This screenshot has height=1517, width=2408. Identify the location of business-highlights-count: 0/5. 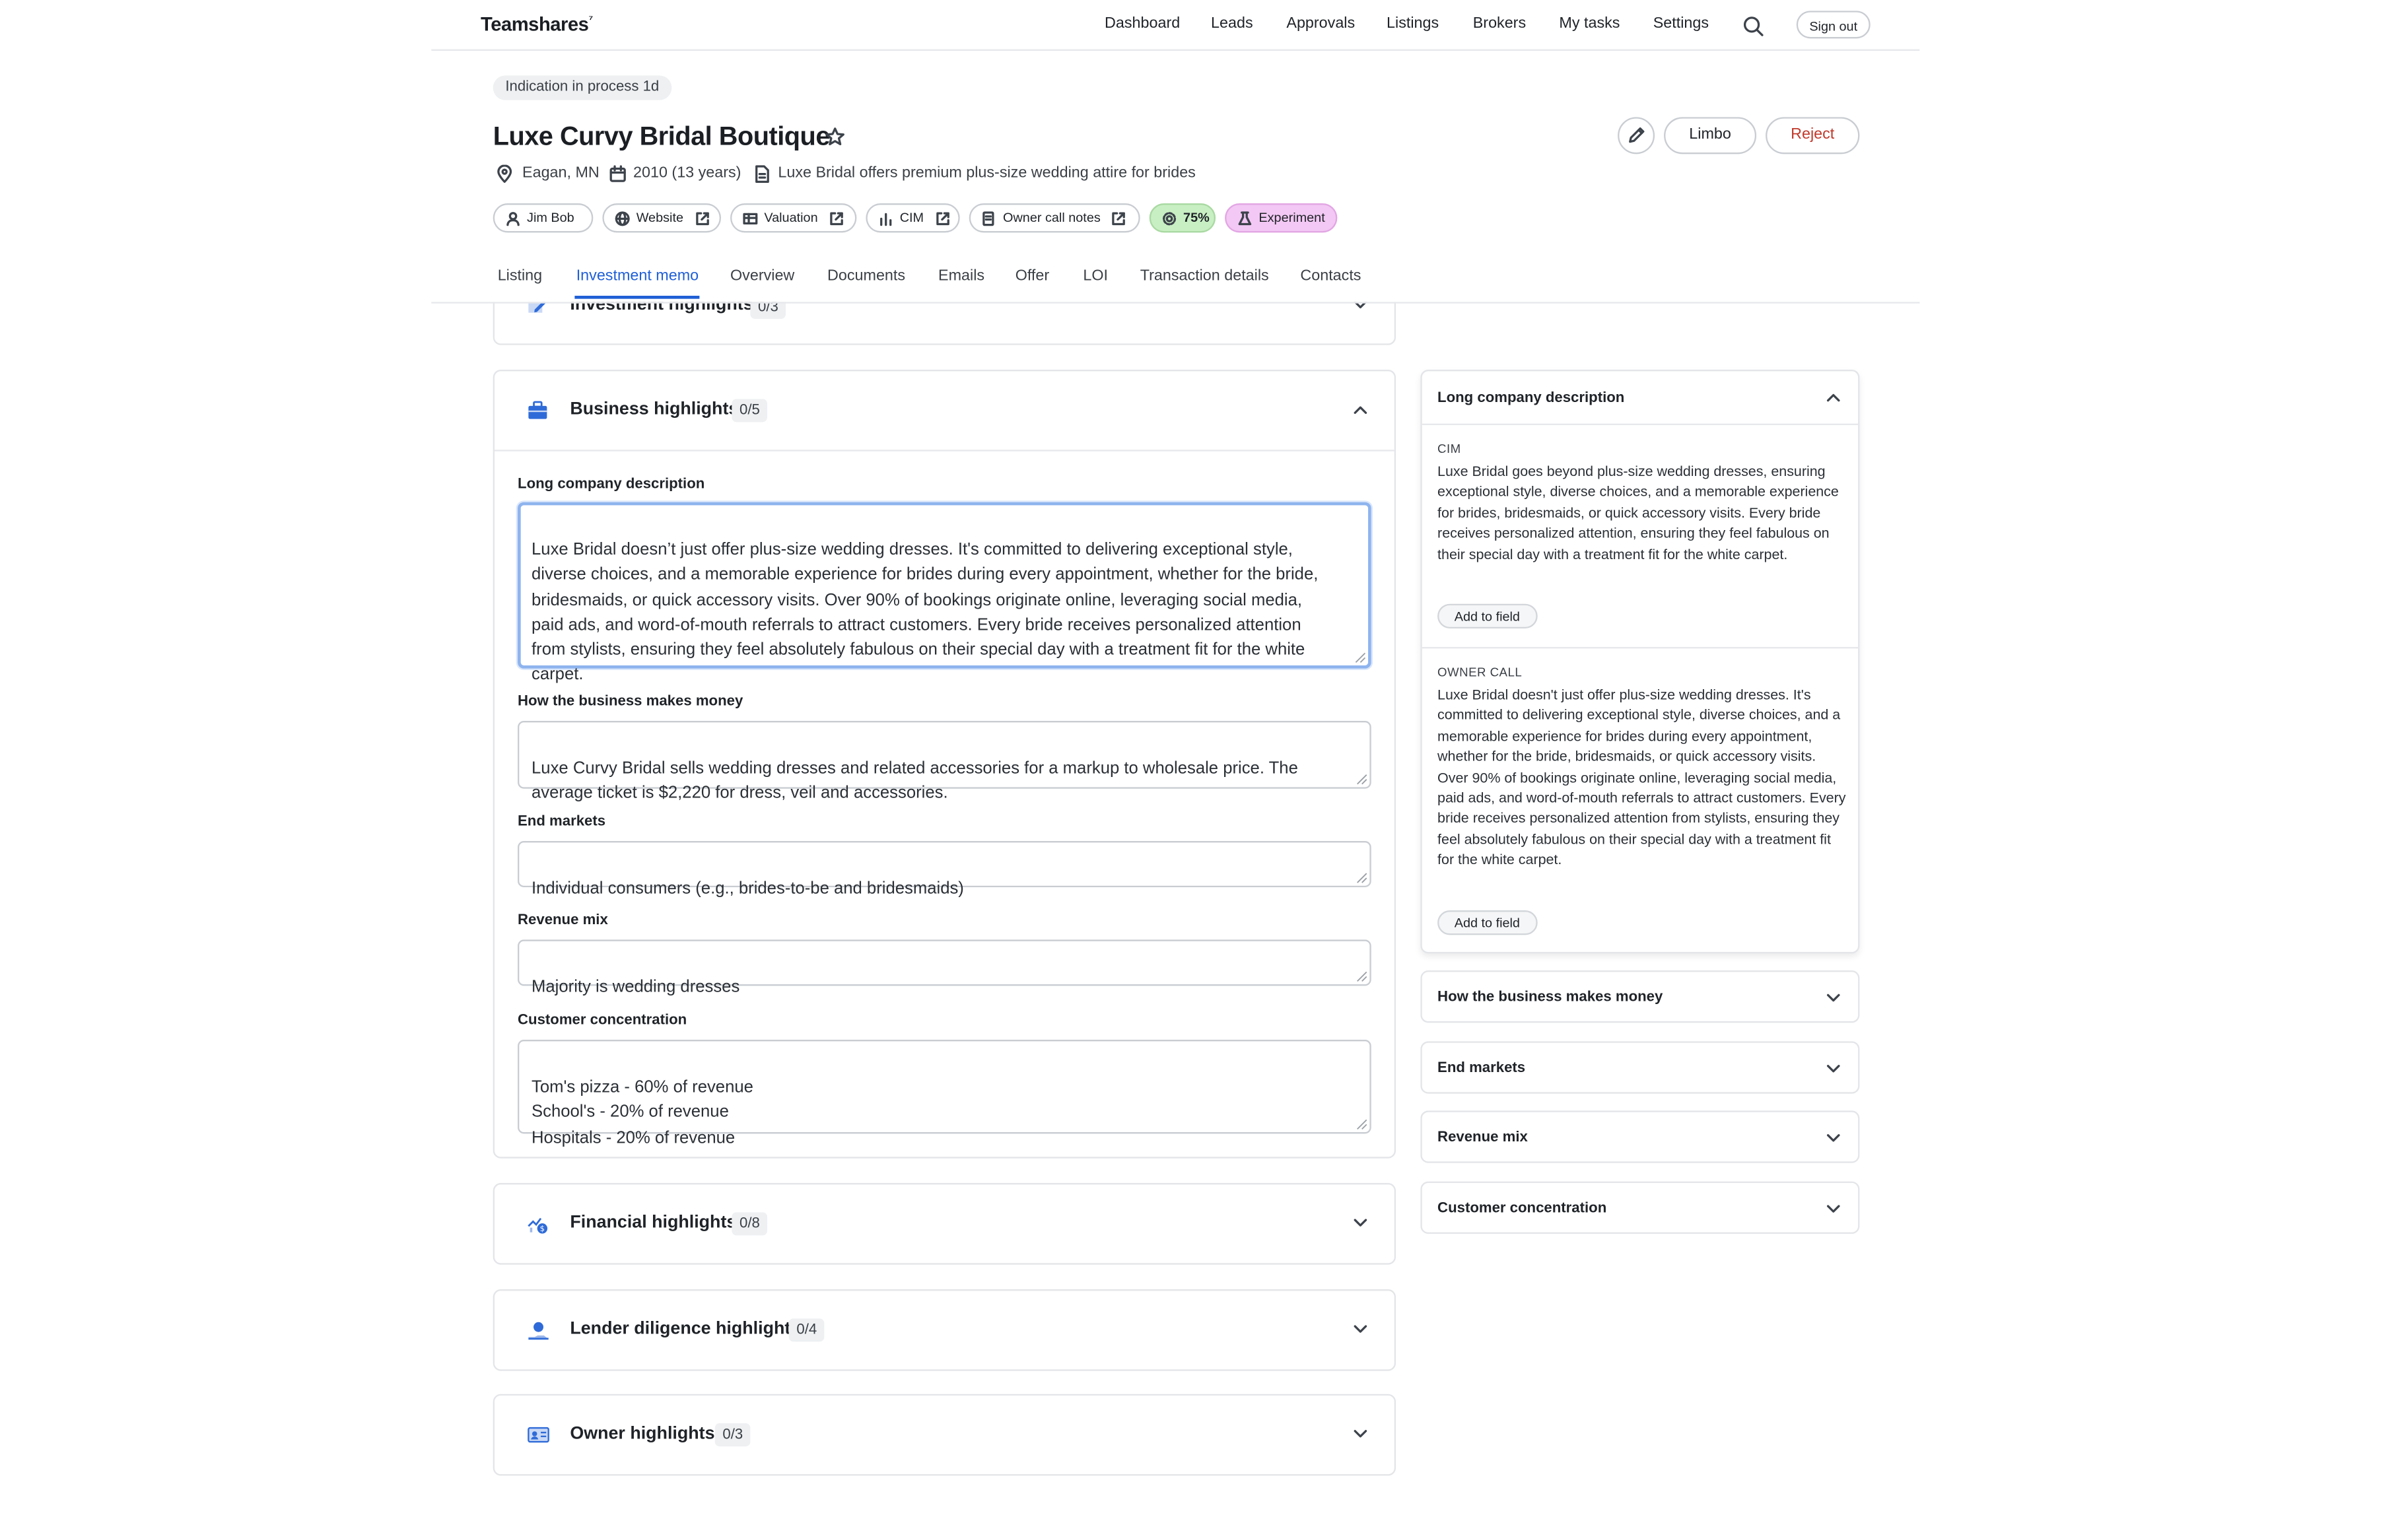
(750, 410).